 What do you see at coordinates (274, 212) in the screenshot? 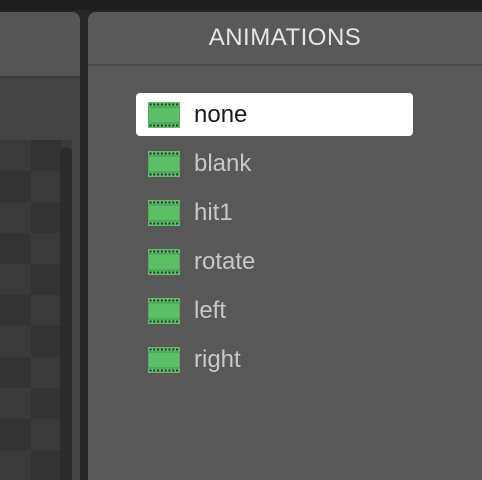
I see `animation-item-hit1: hit1` at bounding box center [274, 212].